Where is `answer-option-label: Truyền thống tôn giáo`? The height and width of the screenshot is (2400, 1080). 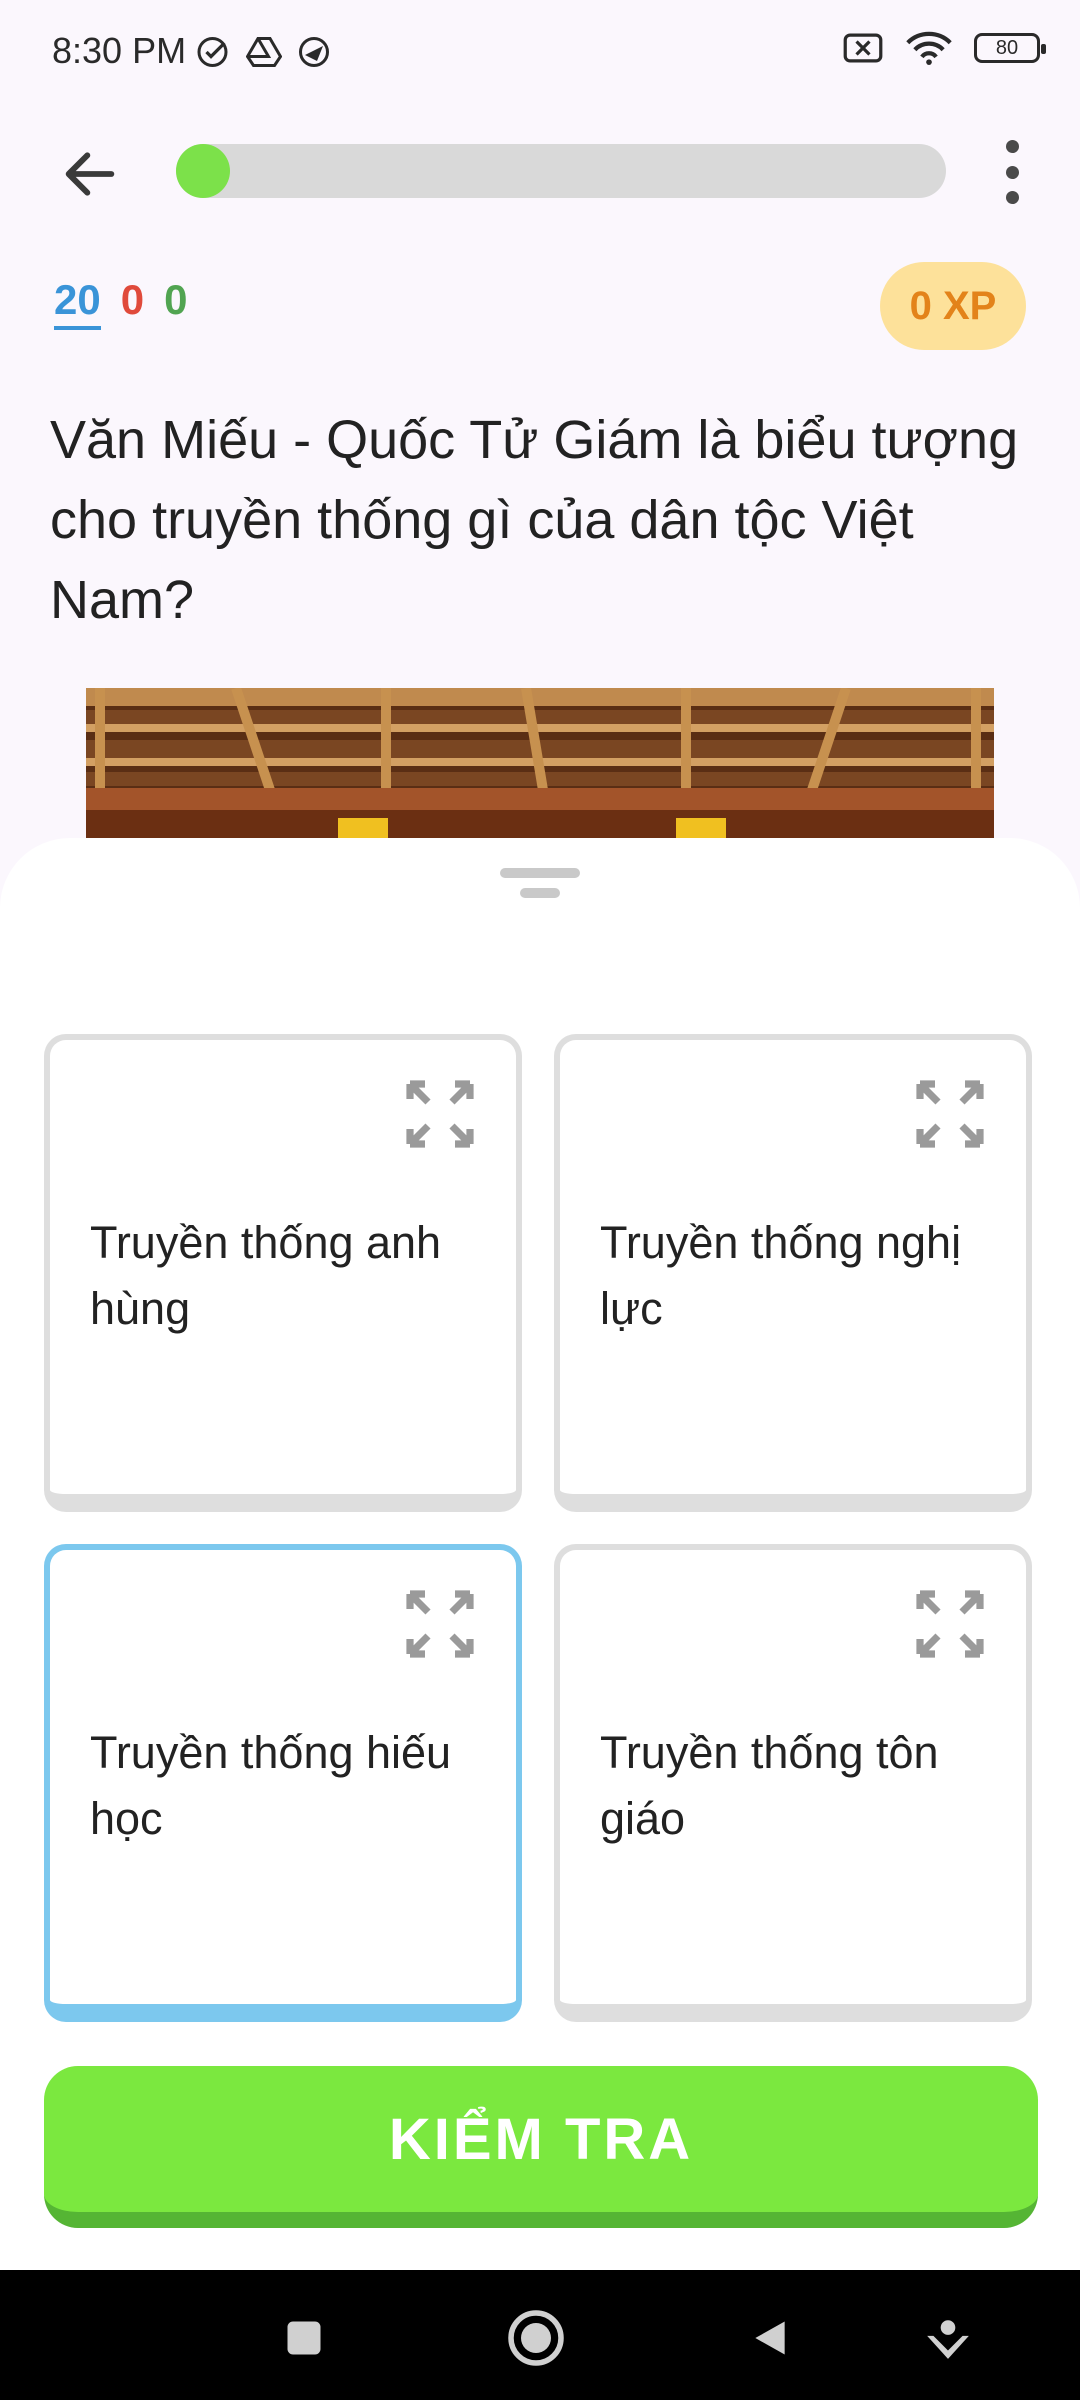
answer-option-label: Truyền thống tôn giáo is located at coordinates (769, 1785).